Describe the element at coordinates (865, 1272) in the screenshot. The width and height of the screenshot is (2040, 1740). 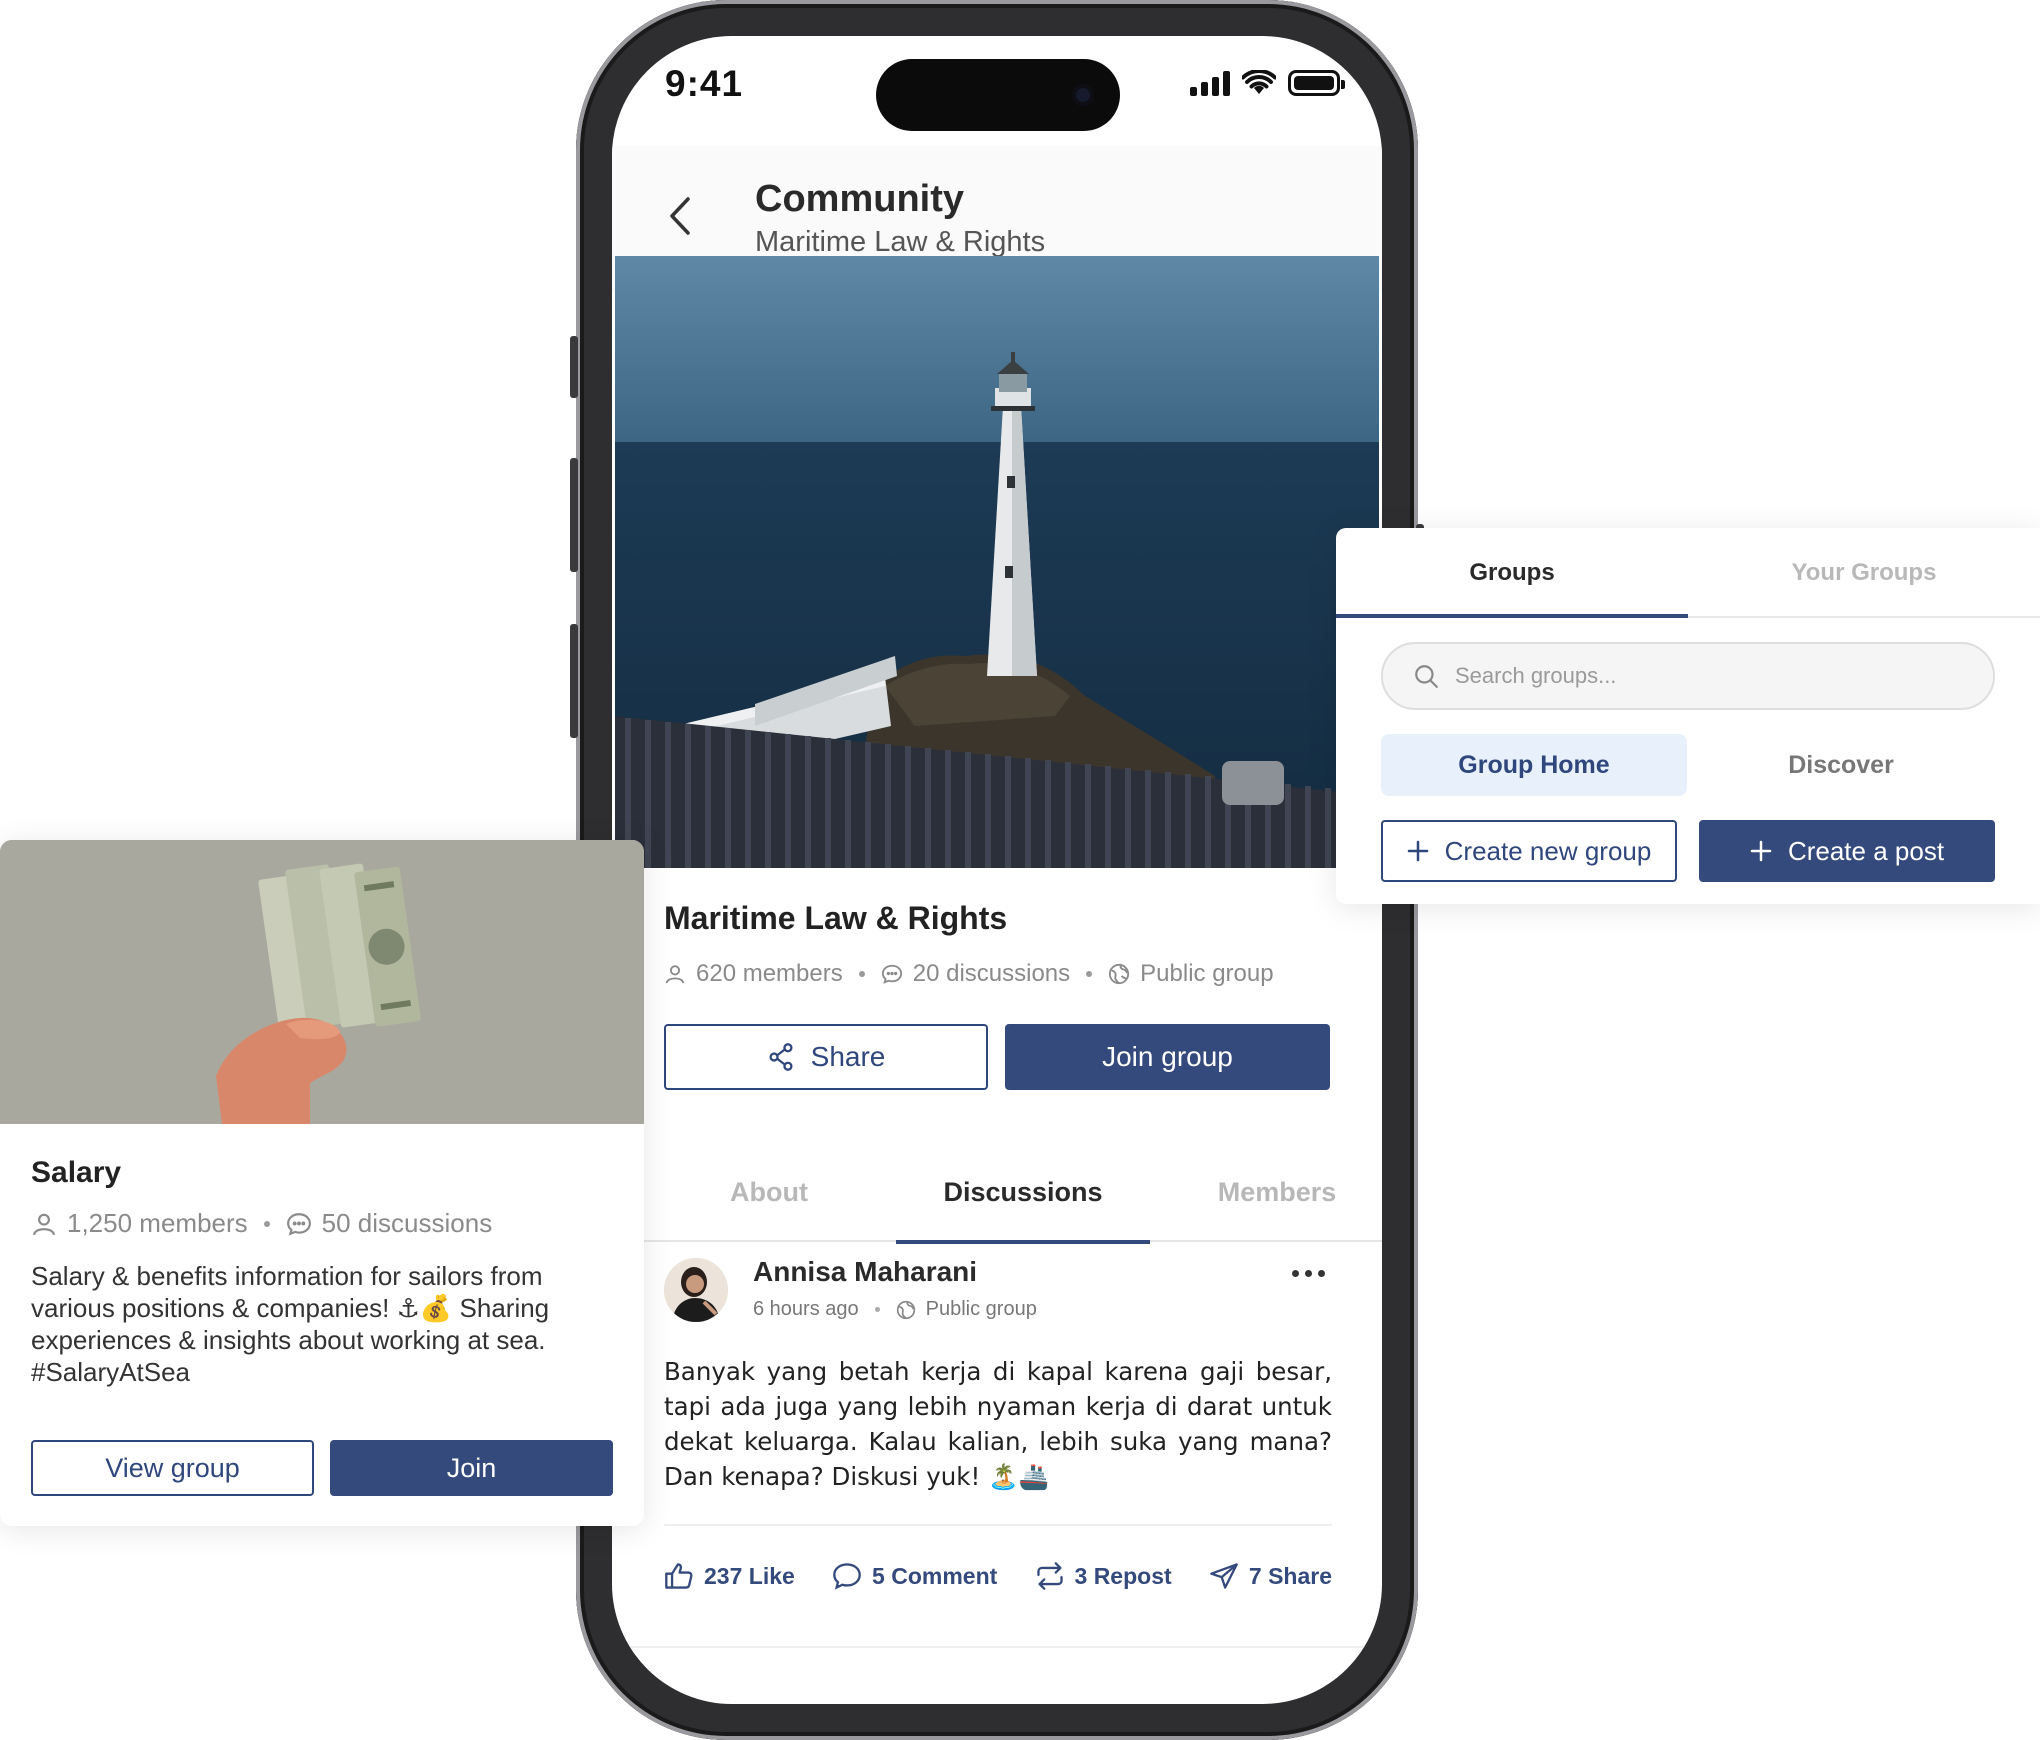
I see `post-author: Annisa Maharani` at that location.